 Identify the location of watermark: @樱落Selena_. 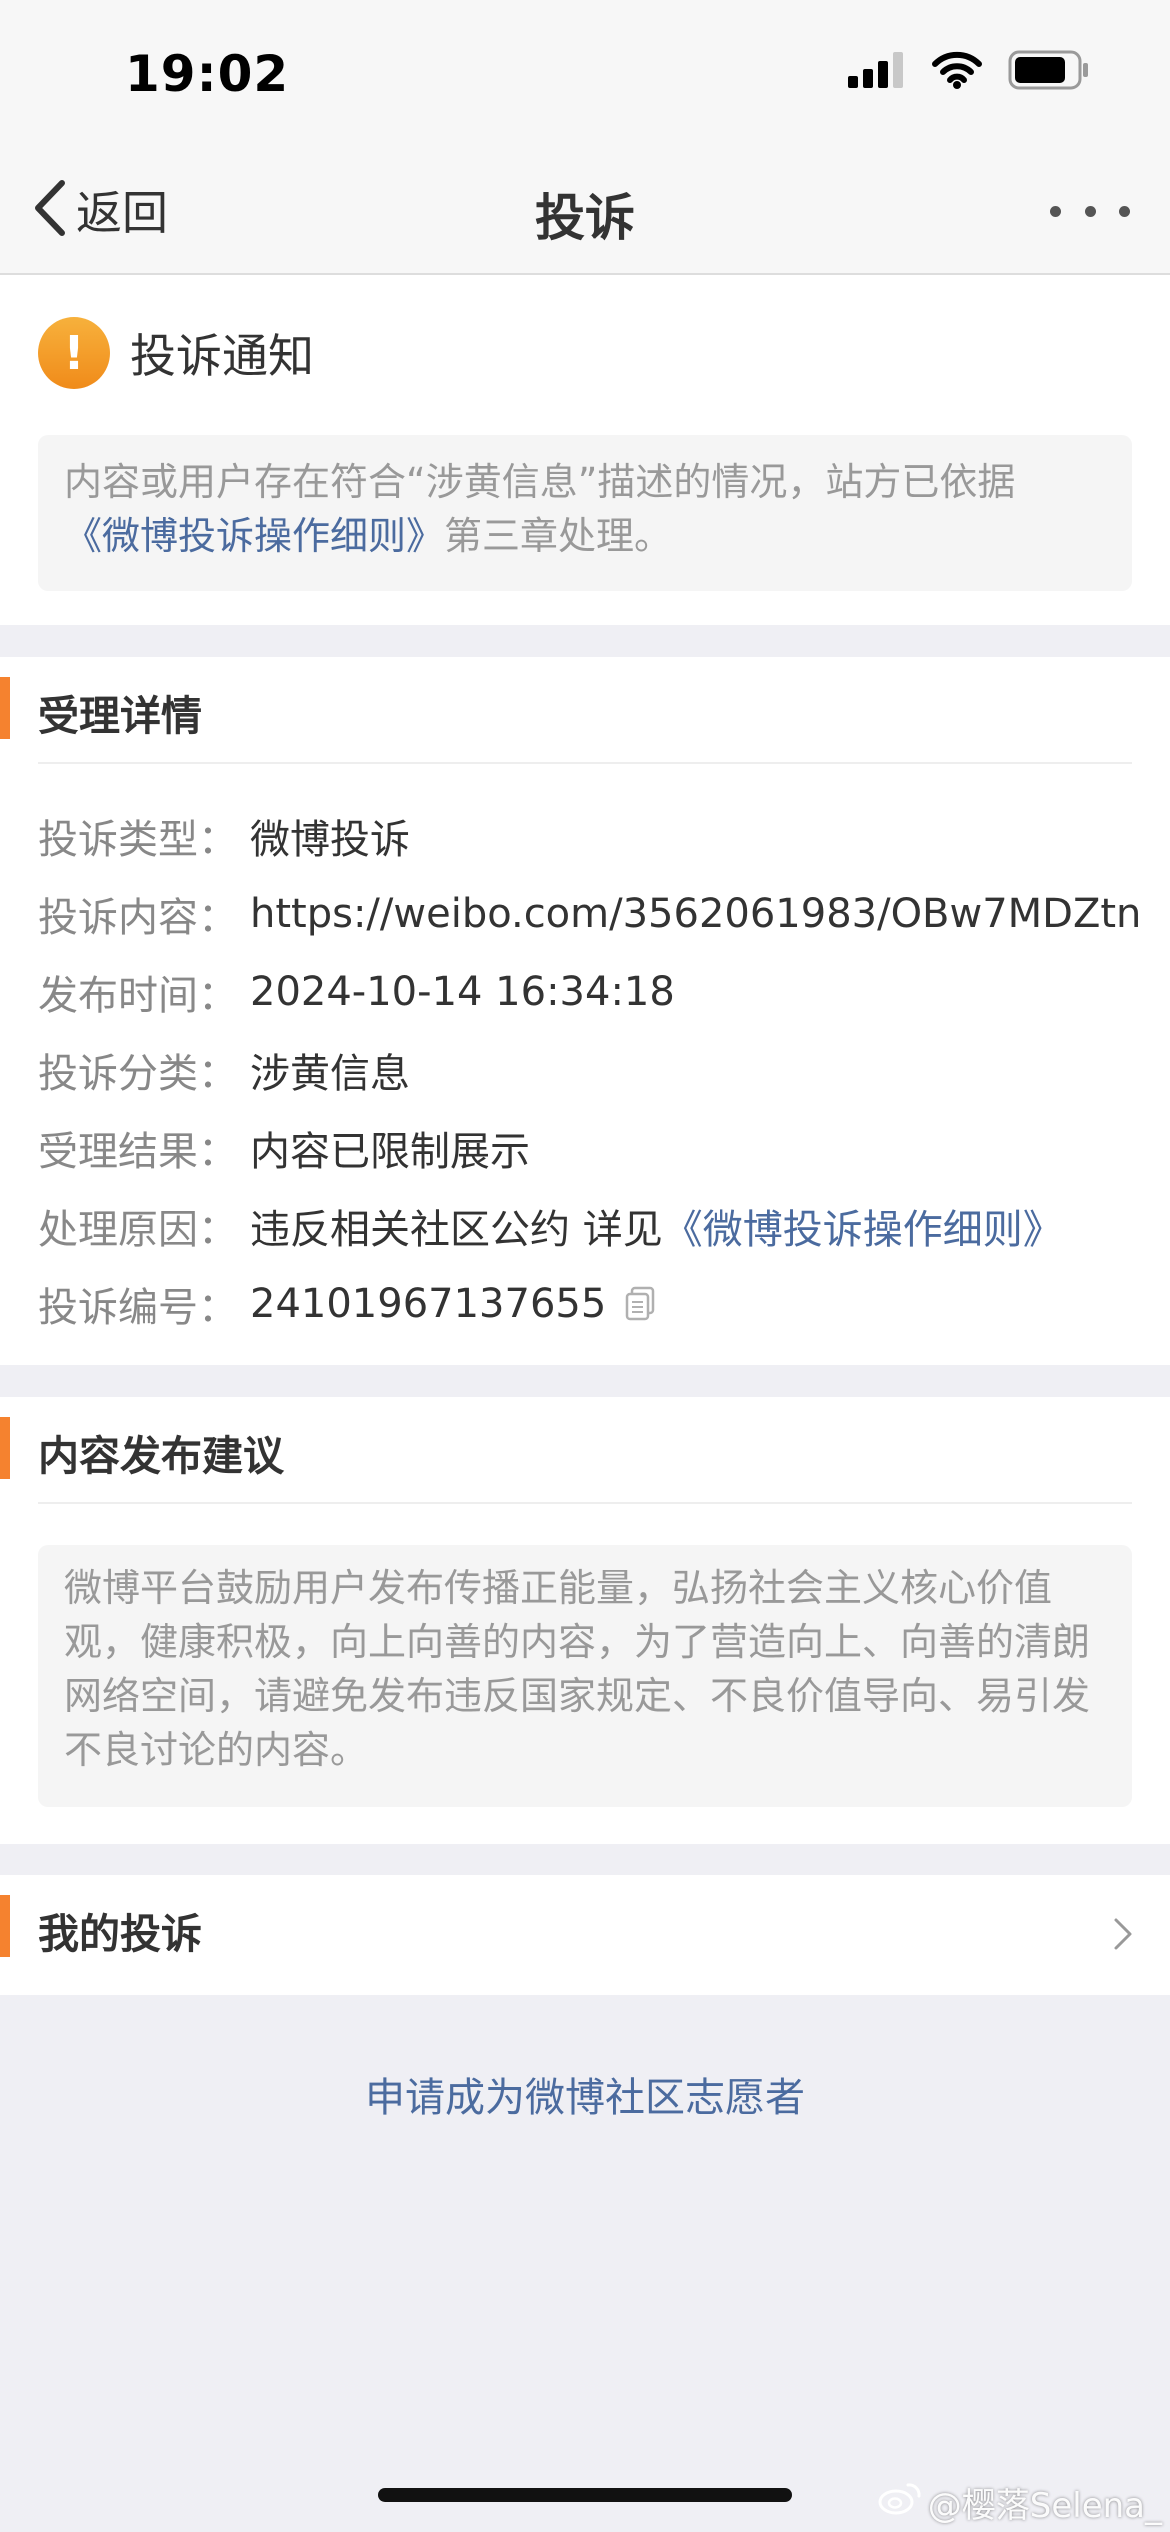
(1020, 2502).